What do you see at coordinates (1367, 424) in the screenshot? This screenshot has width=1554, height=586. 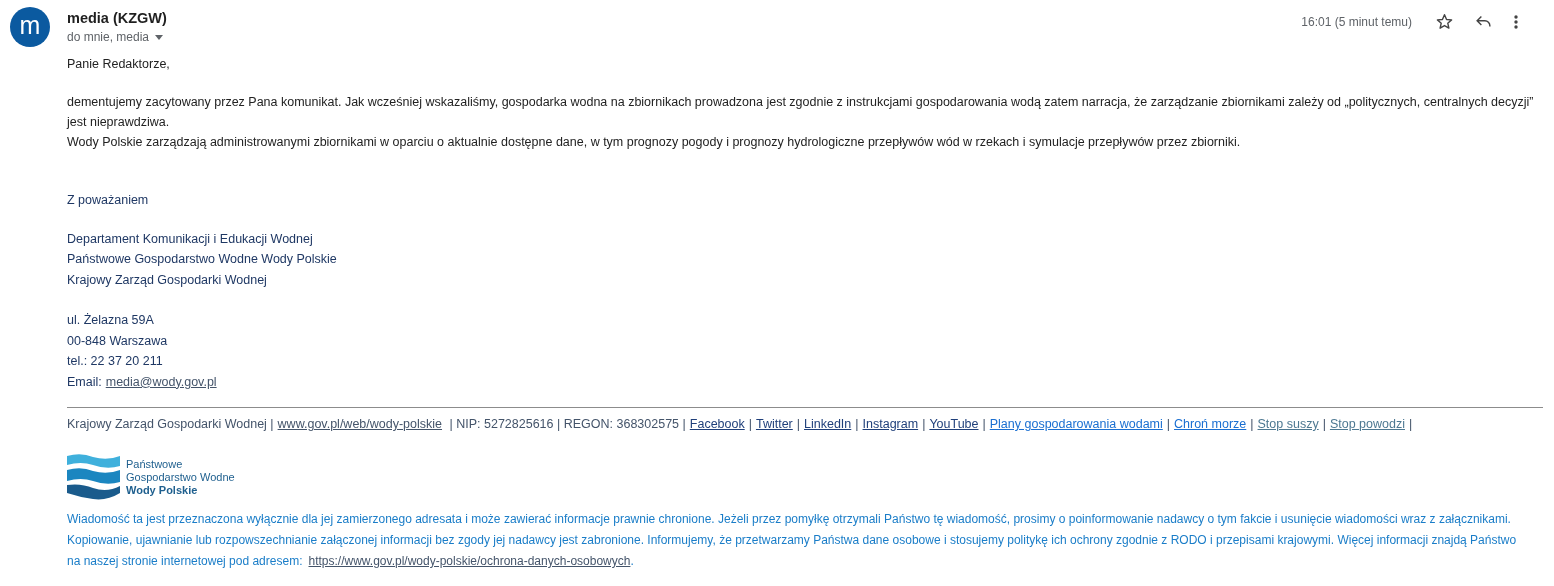 I see `footer-link: Stop powodzi` at bounding box center [1367, 424].